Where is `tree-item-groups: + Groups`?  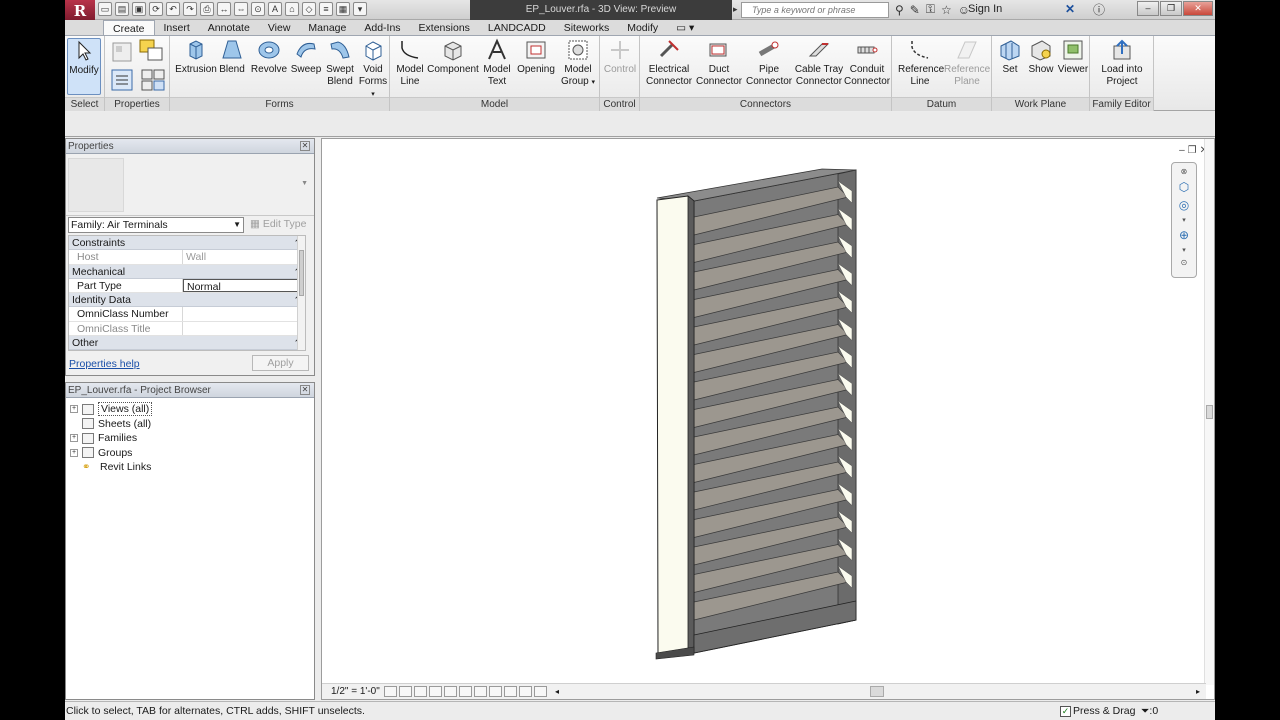 tree-item-groups: + Groups is located at coordinates (111, 453).